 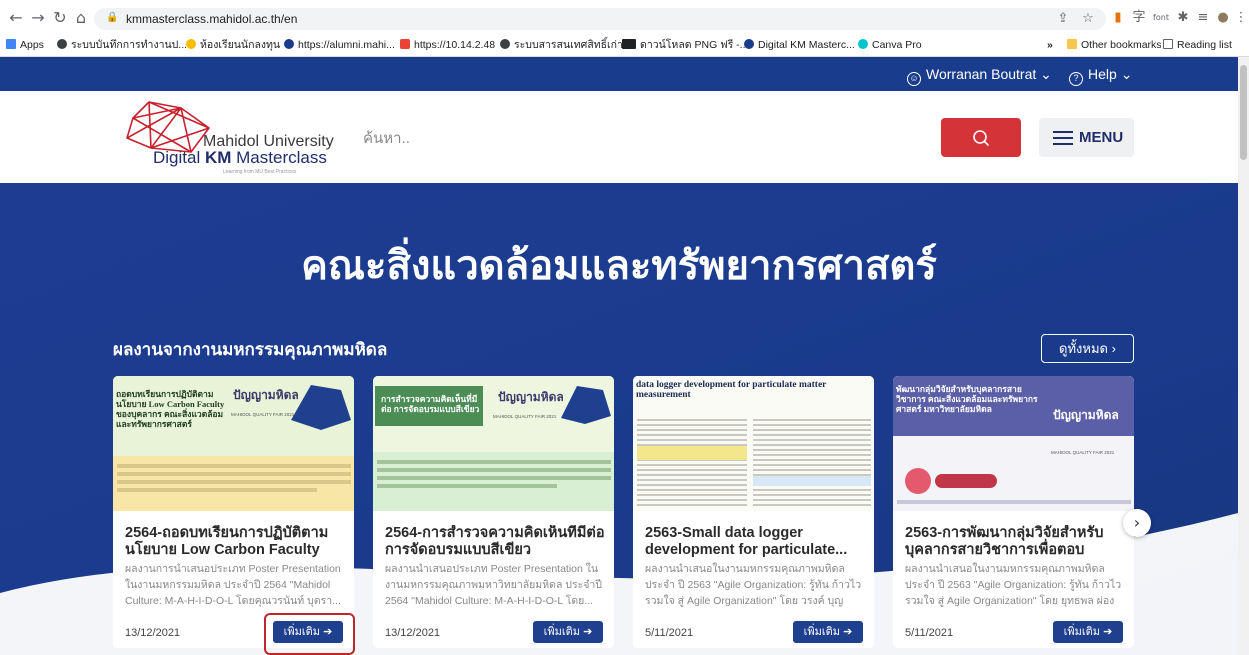 What do you see at coordinates (600, 19) in the screenshot?
I see `address-bar: 🔒 kmmasterclass.mahidol.ac.th/en ⇪ ☆` at bounding box center [600, 19].